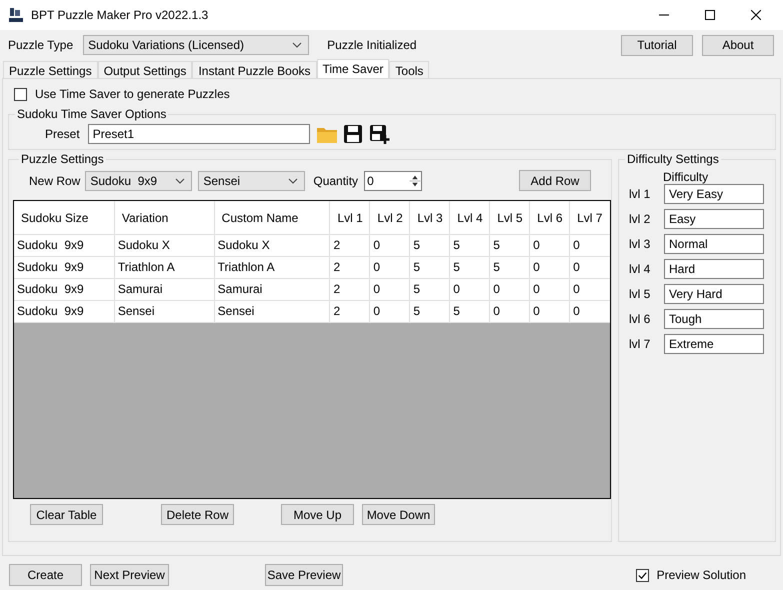  What do you see at coordinates (252, 180) in the screenshot?
I see `variation-dropdown: Sensei` at bounding box center [252, 180].